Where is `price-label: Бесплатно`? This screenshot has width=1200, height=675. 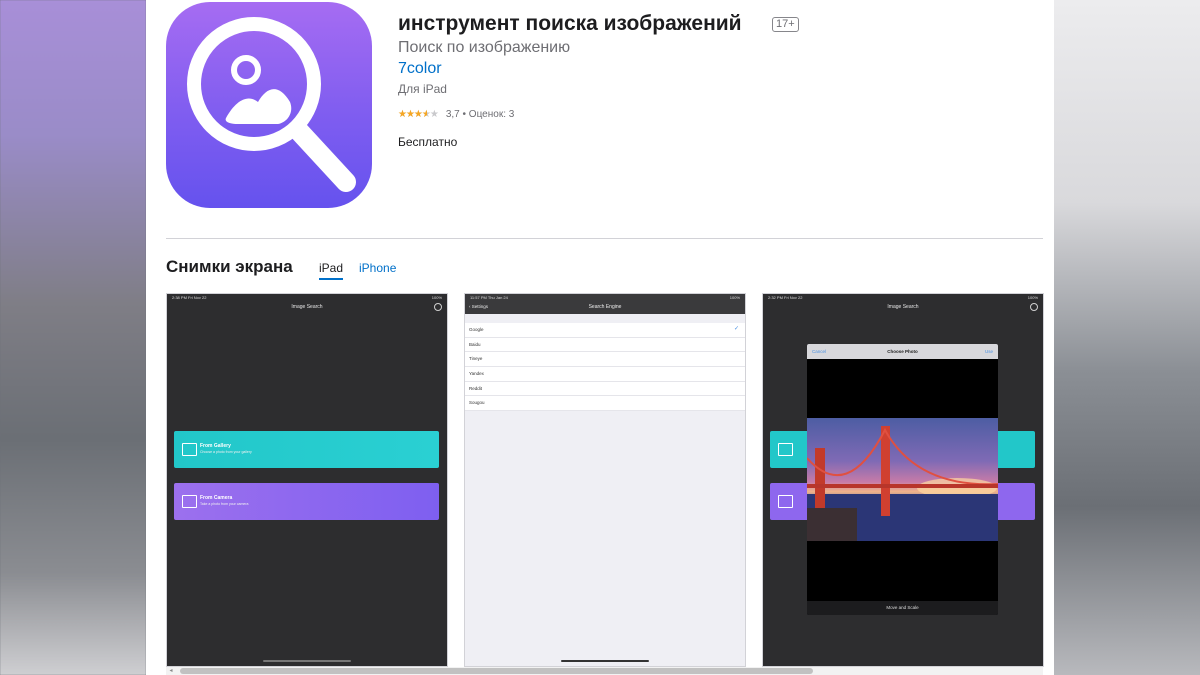 price-label: Бесплатно is located at coordinates (428, 142).